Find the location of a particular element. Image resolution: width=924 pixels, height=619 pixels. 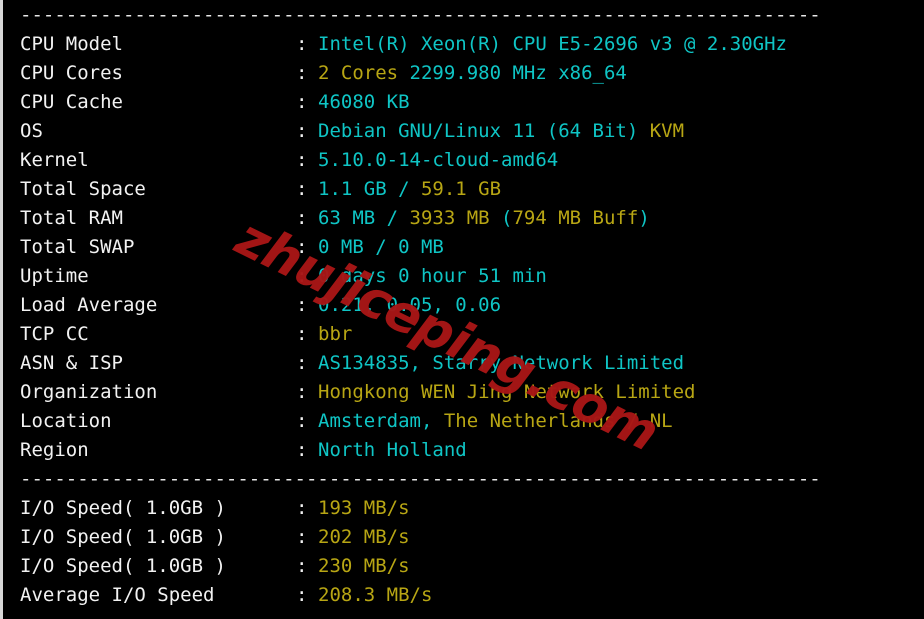

row-value: North Holland is located at coordinates (392, 450).